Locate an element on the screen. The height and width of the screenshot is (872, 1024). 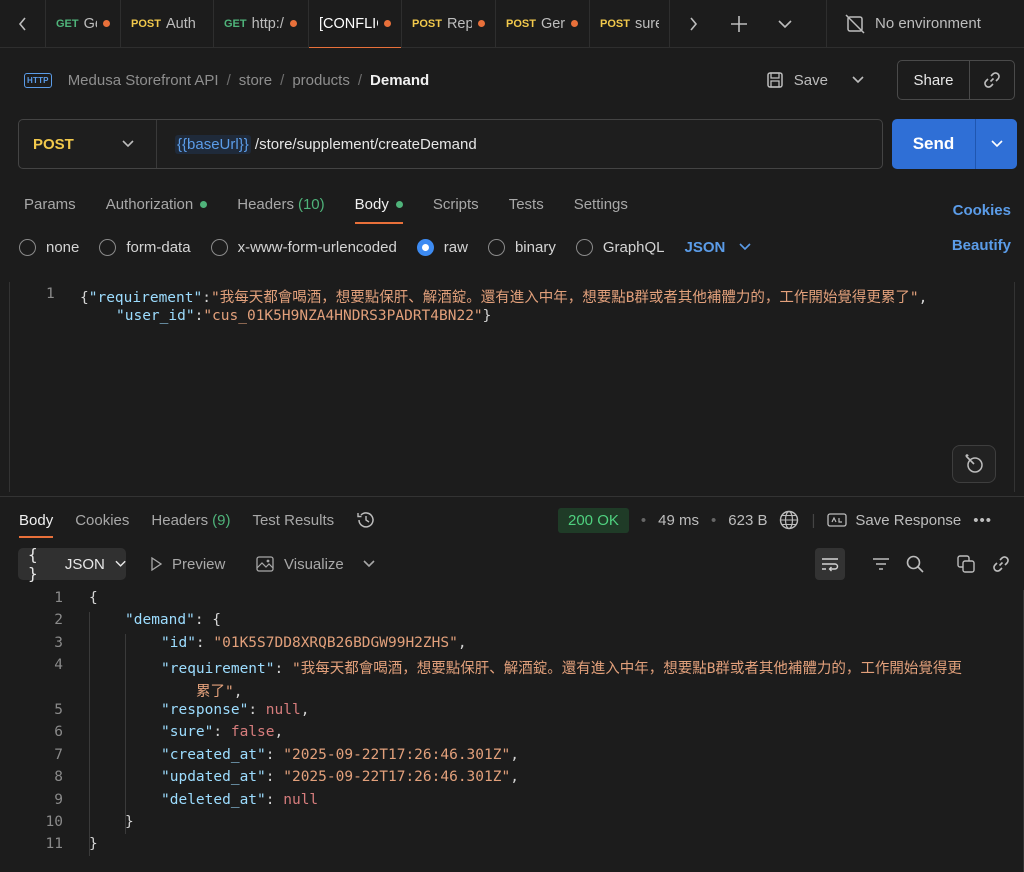
wrap-lines-button is located at coordinates (830, 564).